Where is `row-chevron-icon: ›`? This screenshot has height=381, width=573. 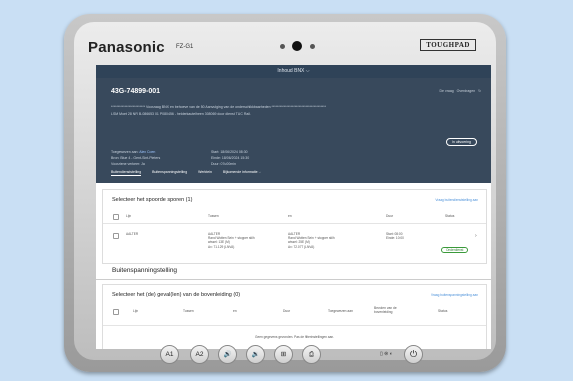 row-chevron-icon: › is located at coordinates (476, 235).